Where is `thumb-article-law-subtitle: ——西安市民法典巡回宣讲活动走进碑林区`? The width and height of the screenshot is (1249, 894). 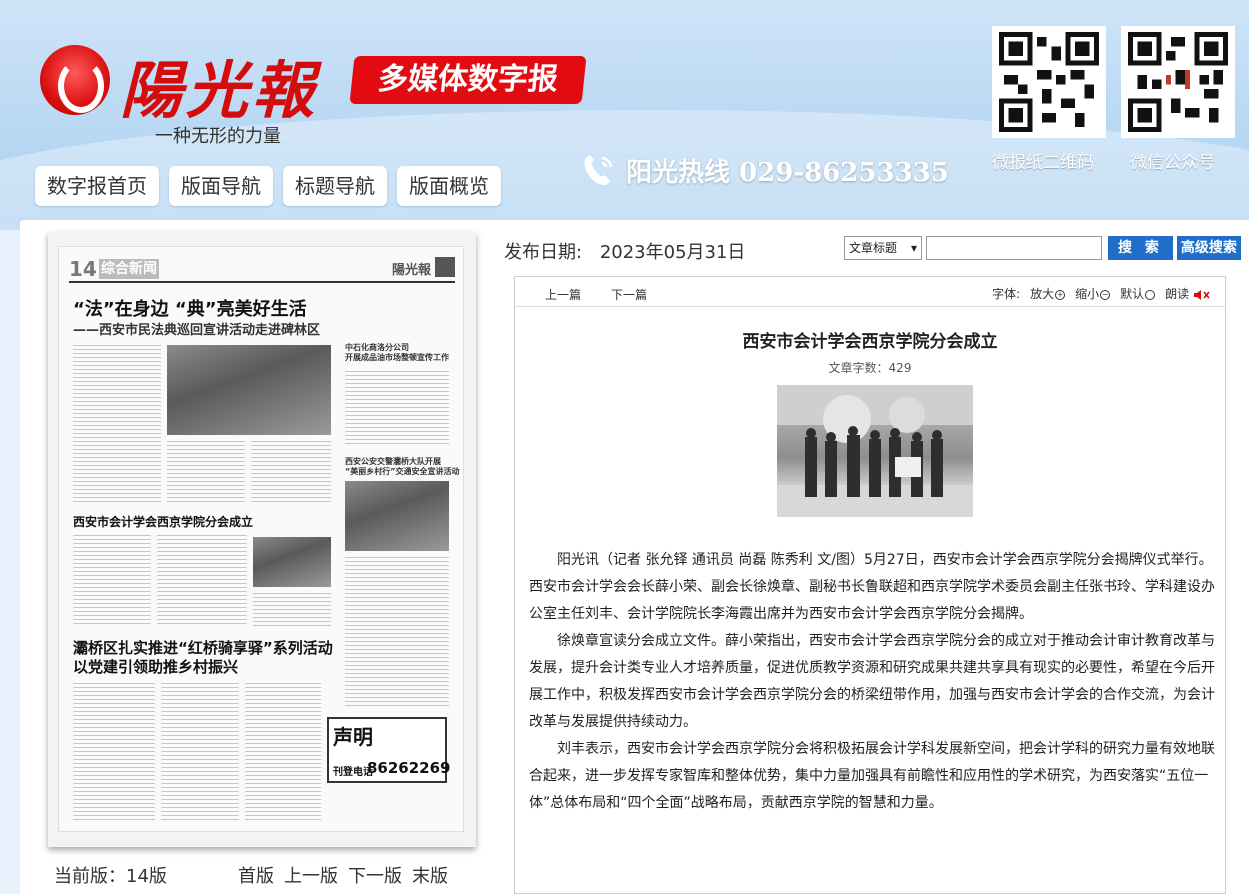
thumb-article-law-subtitle: ——西安市民法典巡回宣讲活动走进碑林区 is located at coordinates (196, 328).